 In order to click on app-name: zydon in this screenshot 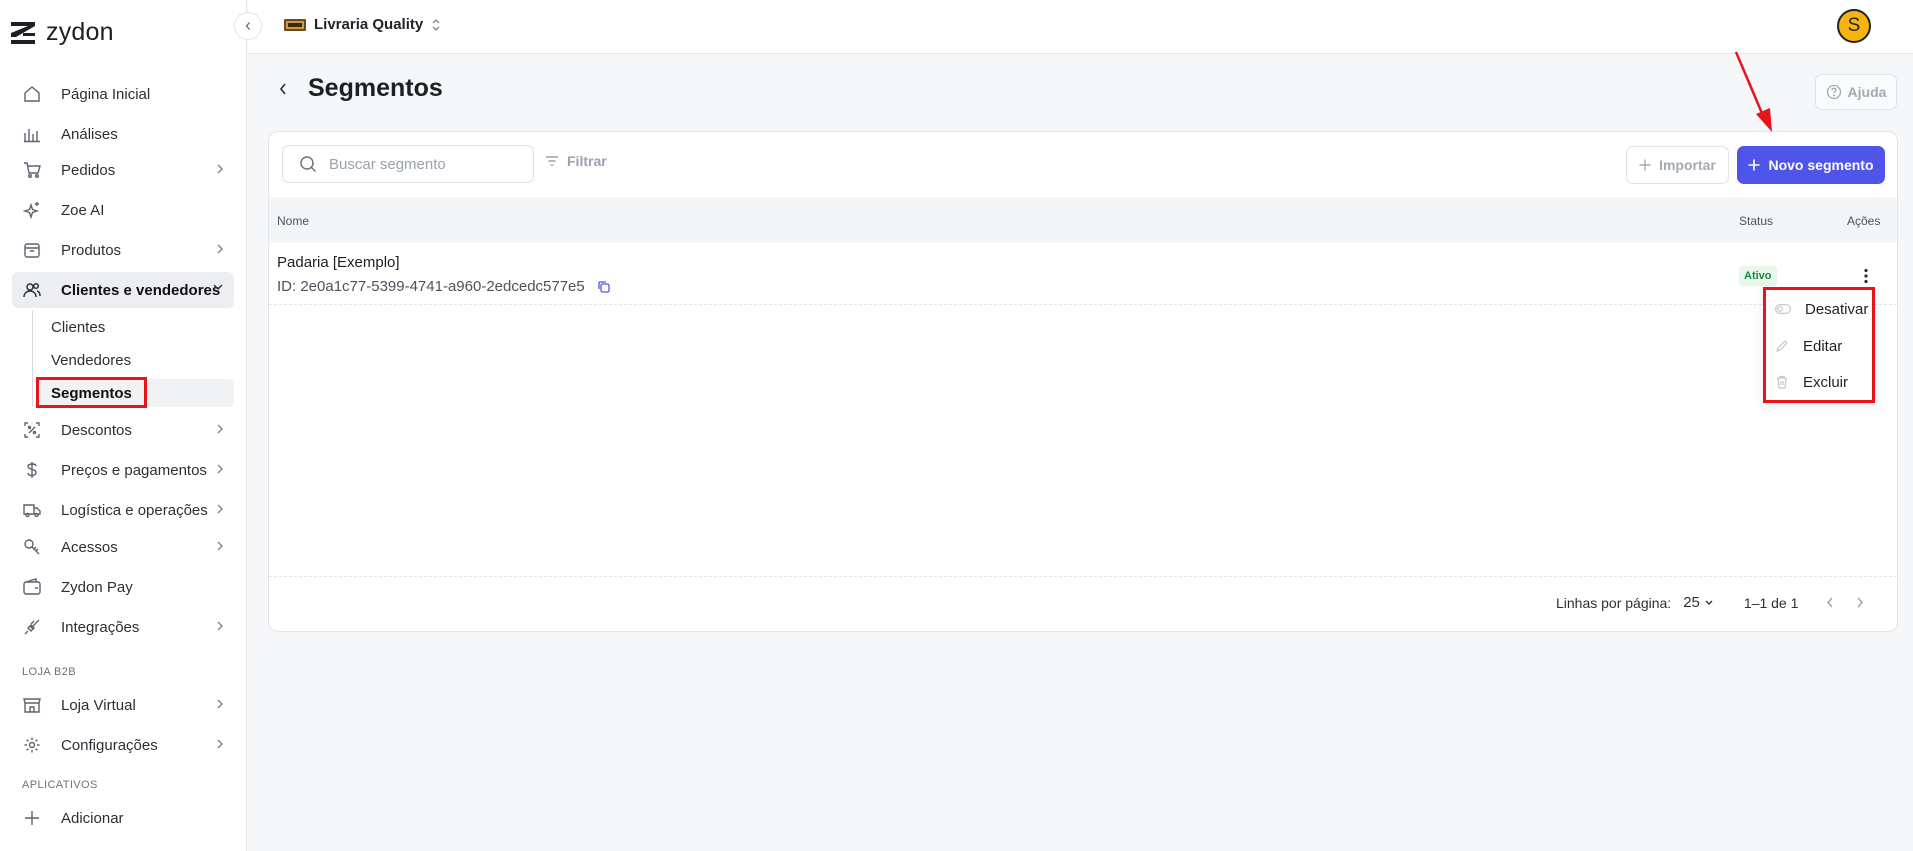, I will do `click(80, 32)`.